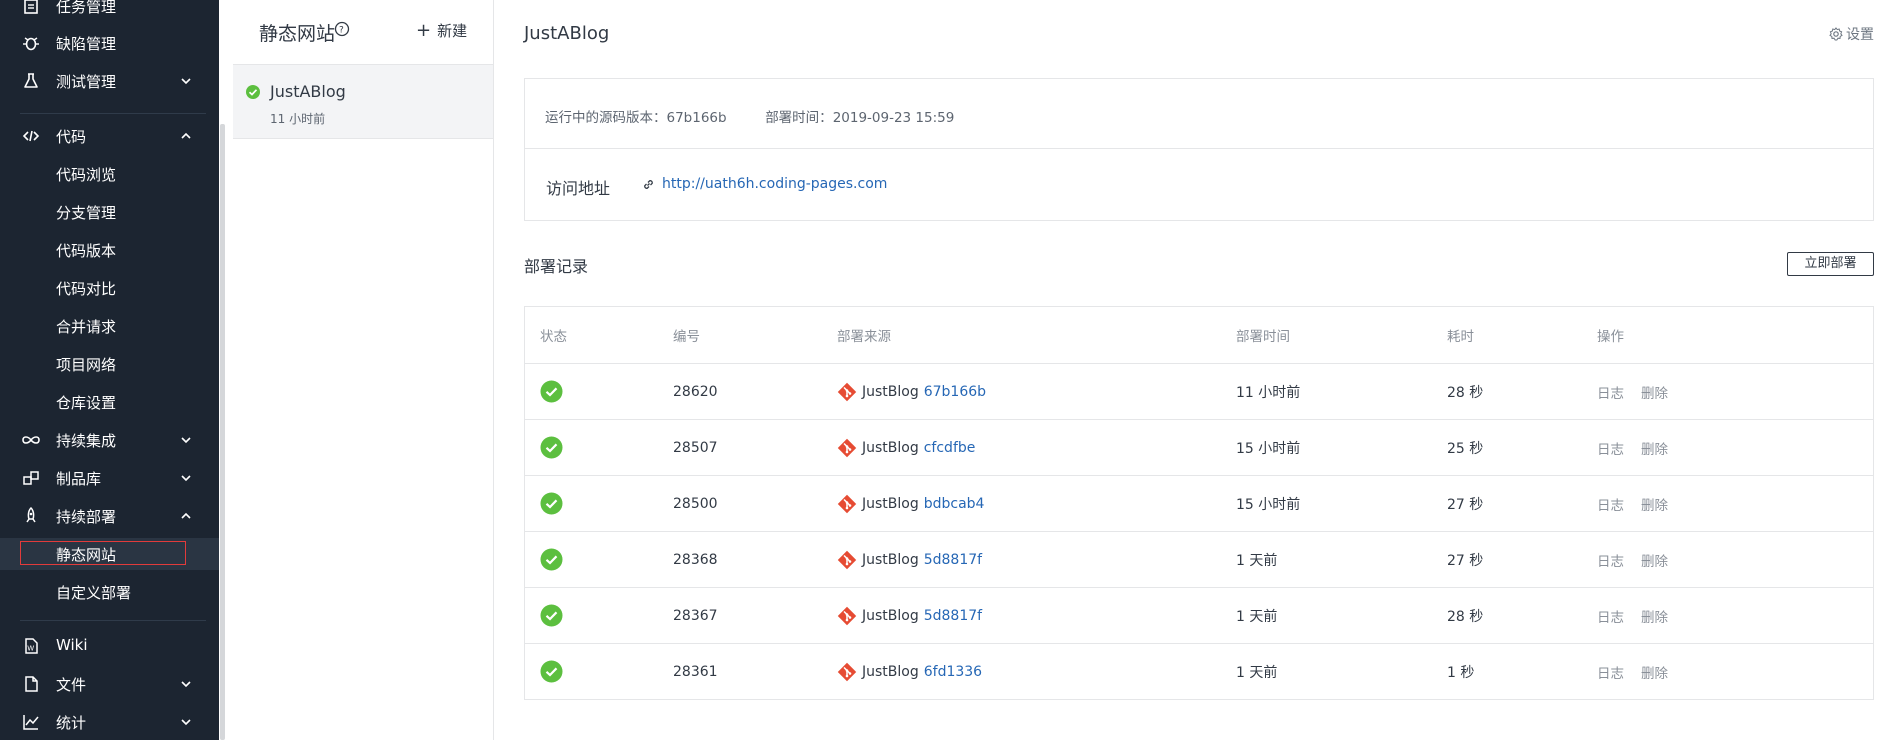  Describe the element at coordinates (1610, 337) in the screenshot. I see `column-header-actions: 操作` at that location.